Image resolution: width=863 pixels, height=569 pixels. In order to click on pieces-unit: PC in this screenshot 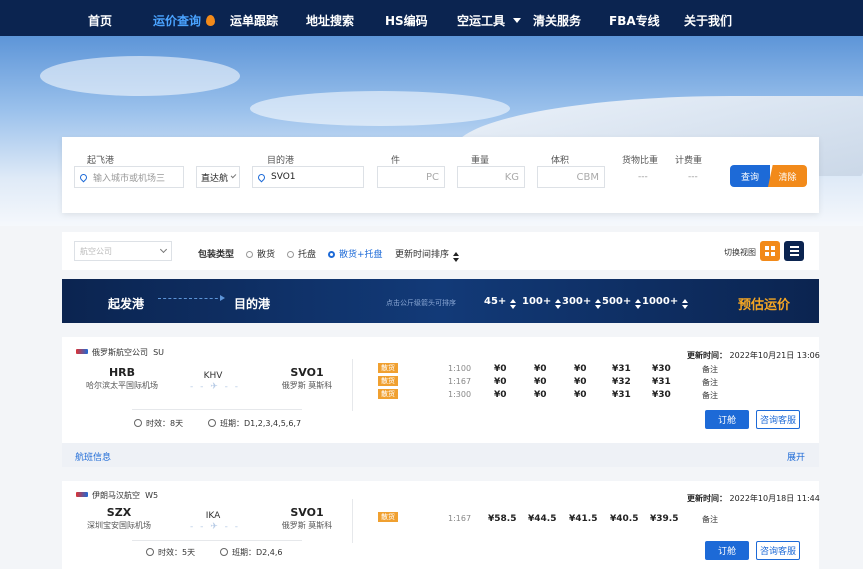, I will do `click(432, 177)`.